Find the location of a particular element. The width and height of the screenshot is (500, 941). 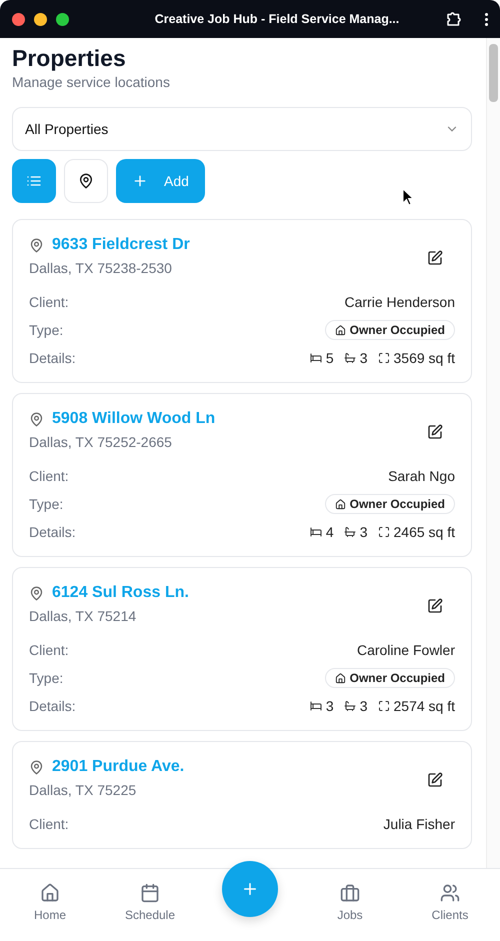

client-name: Sarah Ngo is located at coordinates (421, 476).